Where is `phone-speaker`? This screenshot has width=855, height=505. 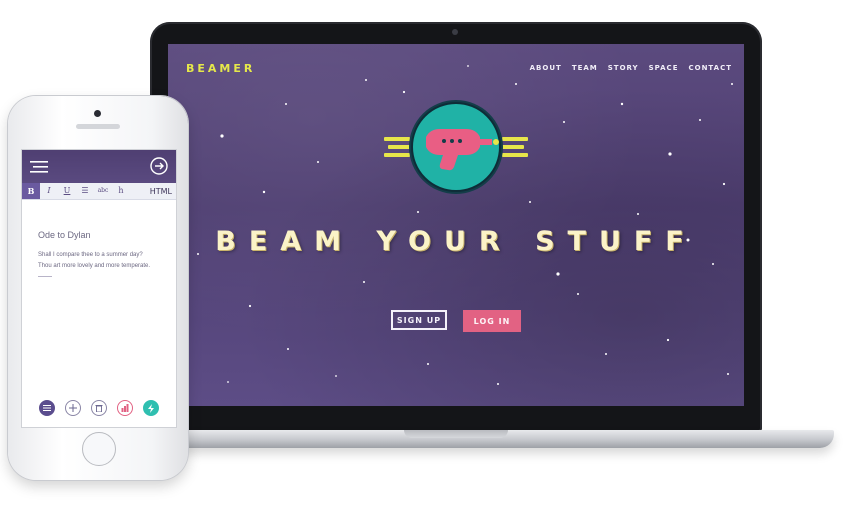 phone-speaker is located at coordinates (98, 126).